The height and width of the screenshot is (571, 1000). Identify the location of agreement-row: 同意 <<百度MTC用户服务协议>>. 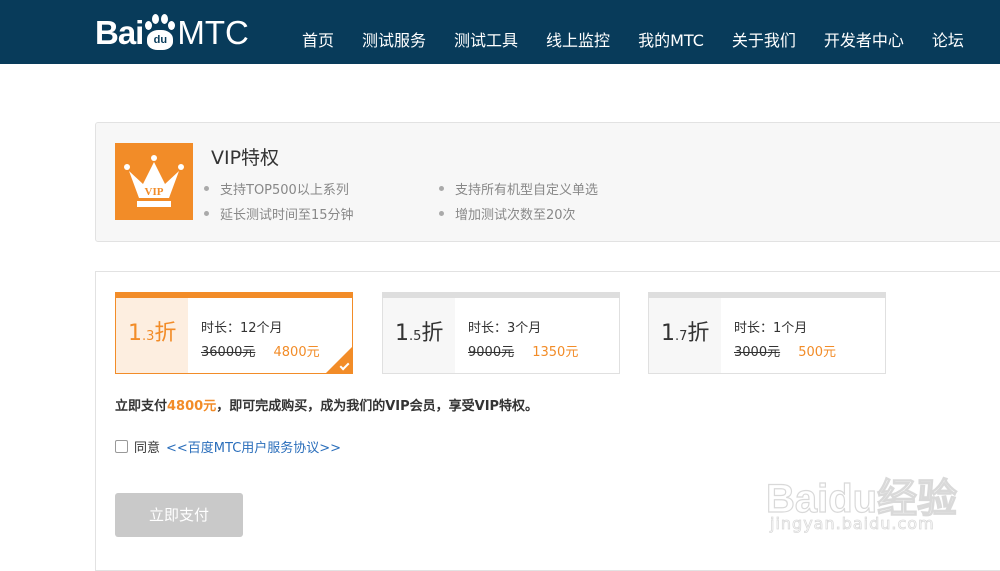
(228, 446).